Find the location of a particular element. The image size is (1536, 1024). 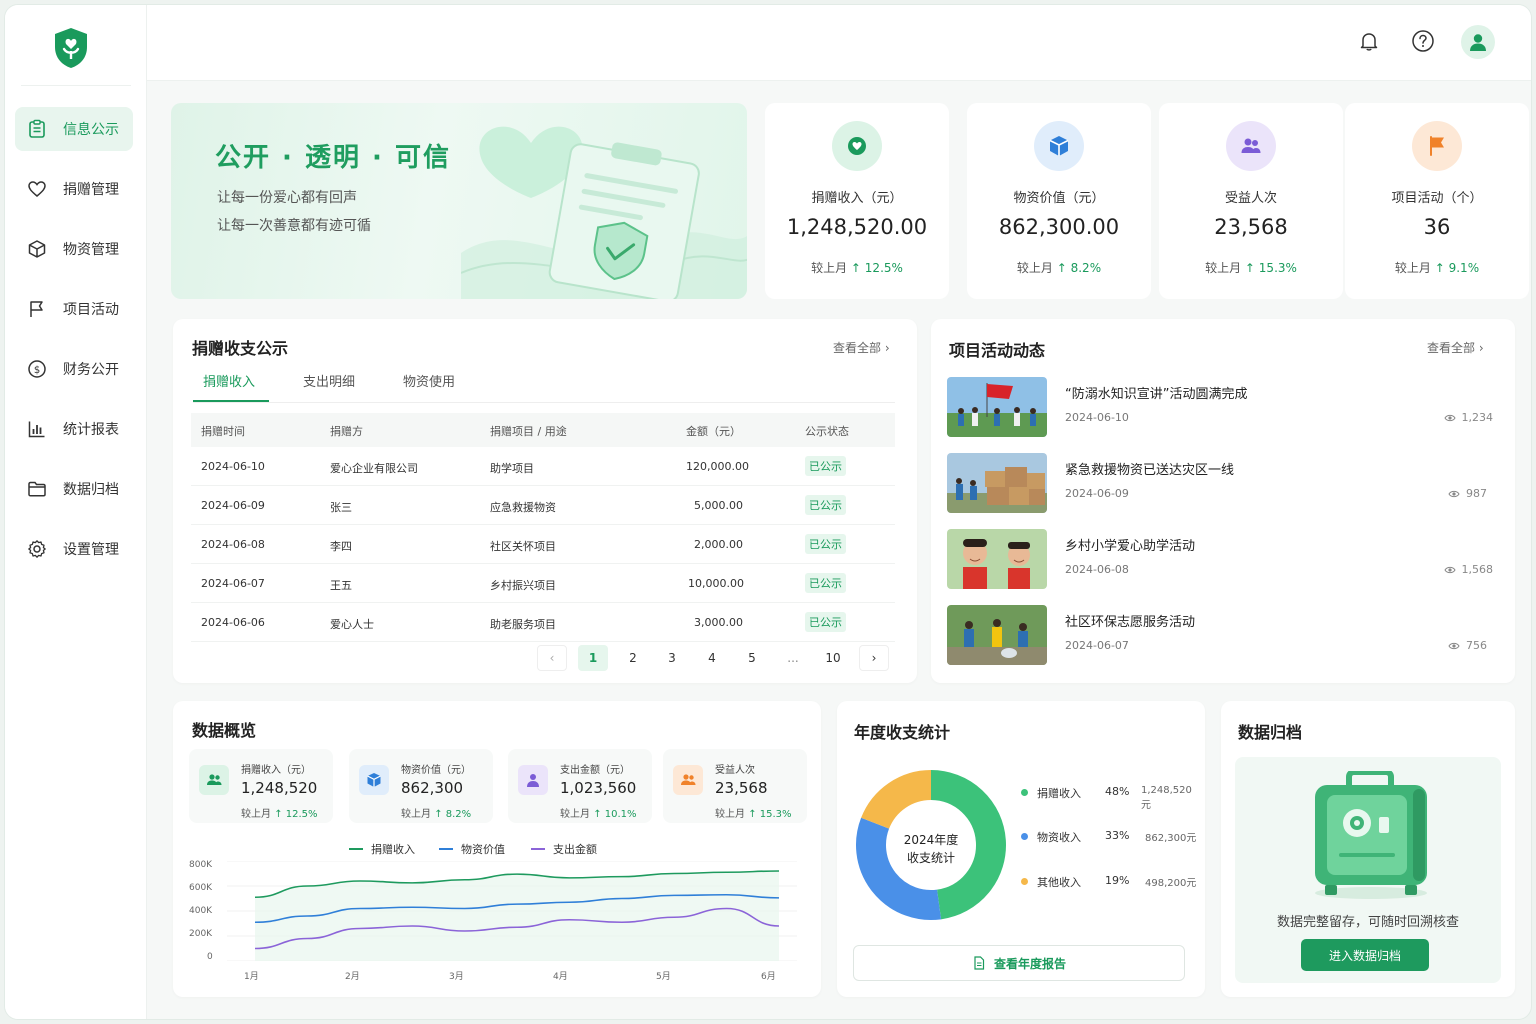

activity-views: 1,234 is located at coordinates (1468, 417).